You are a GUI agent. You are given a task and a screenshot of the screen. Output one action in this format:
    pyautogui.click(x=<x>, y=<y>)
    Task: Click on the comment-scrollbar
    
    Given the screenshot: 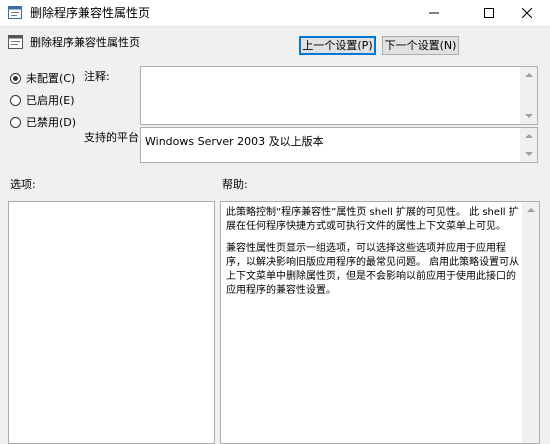 What is the action you would take?
    pyautogui.click(x=528, y=95)
    